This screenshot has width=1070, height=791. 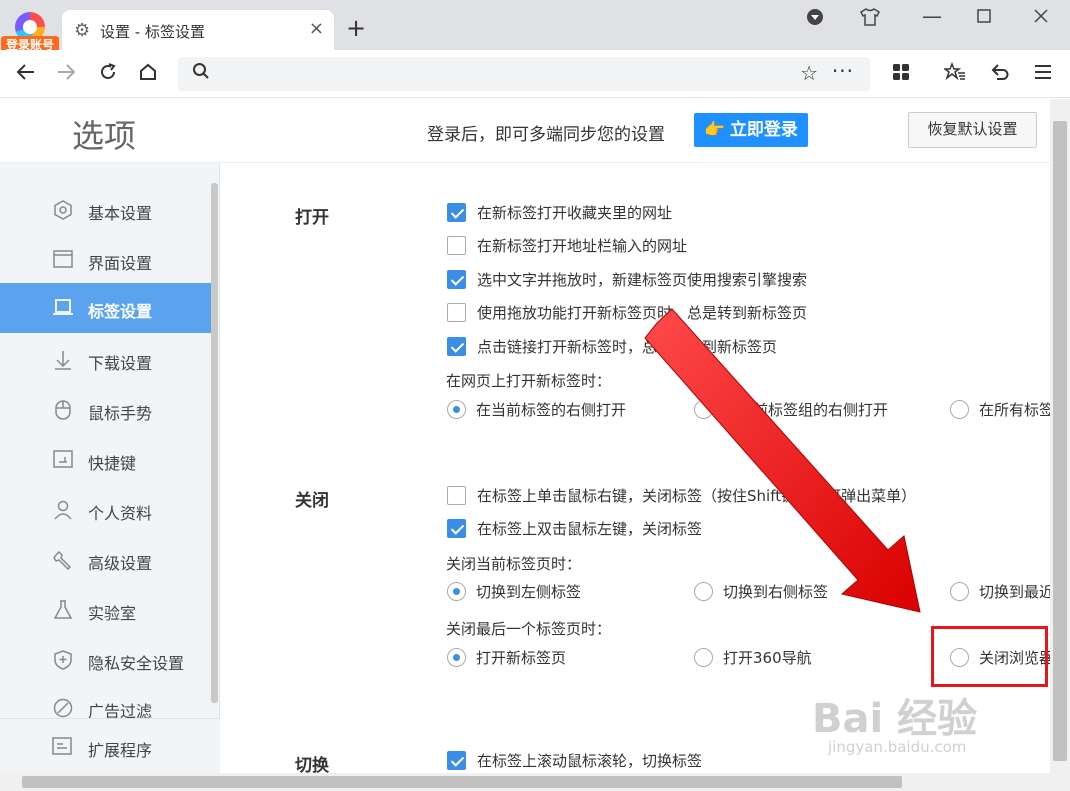 What do you see at coordinates (524, 74) in the screenshot?
I see `address-bar: ☆ ···` at bounding box center [524, 74].